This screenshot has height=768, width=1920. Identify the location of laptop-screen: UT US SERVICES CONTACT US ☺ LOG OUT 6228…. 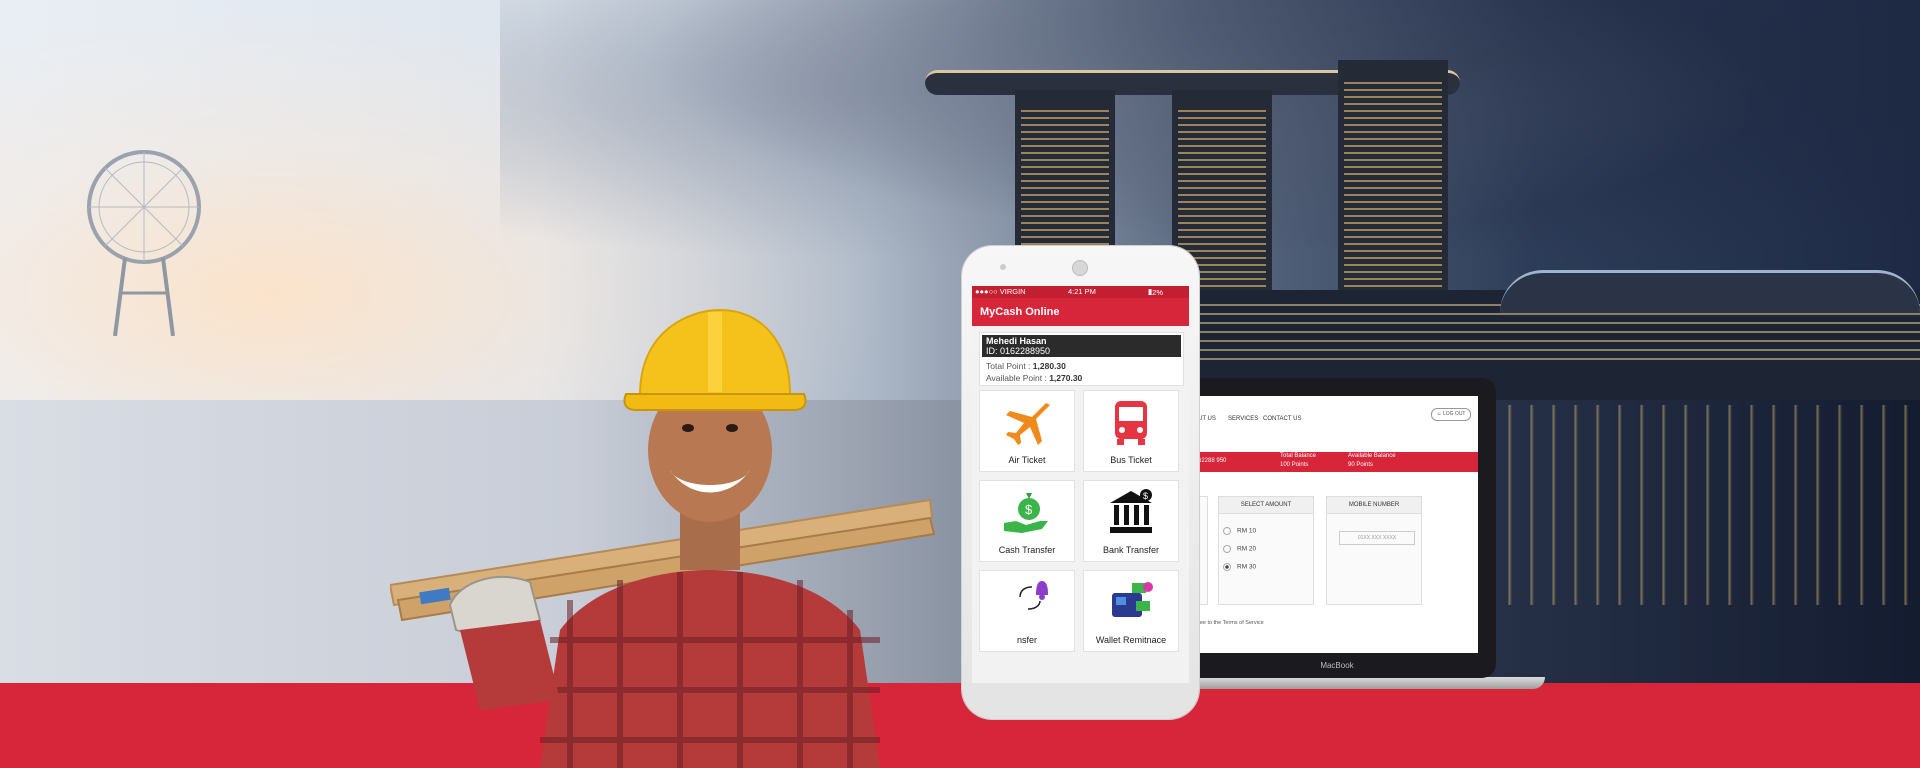
(1338, 524).